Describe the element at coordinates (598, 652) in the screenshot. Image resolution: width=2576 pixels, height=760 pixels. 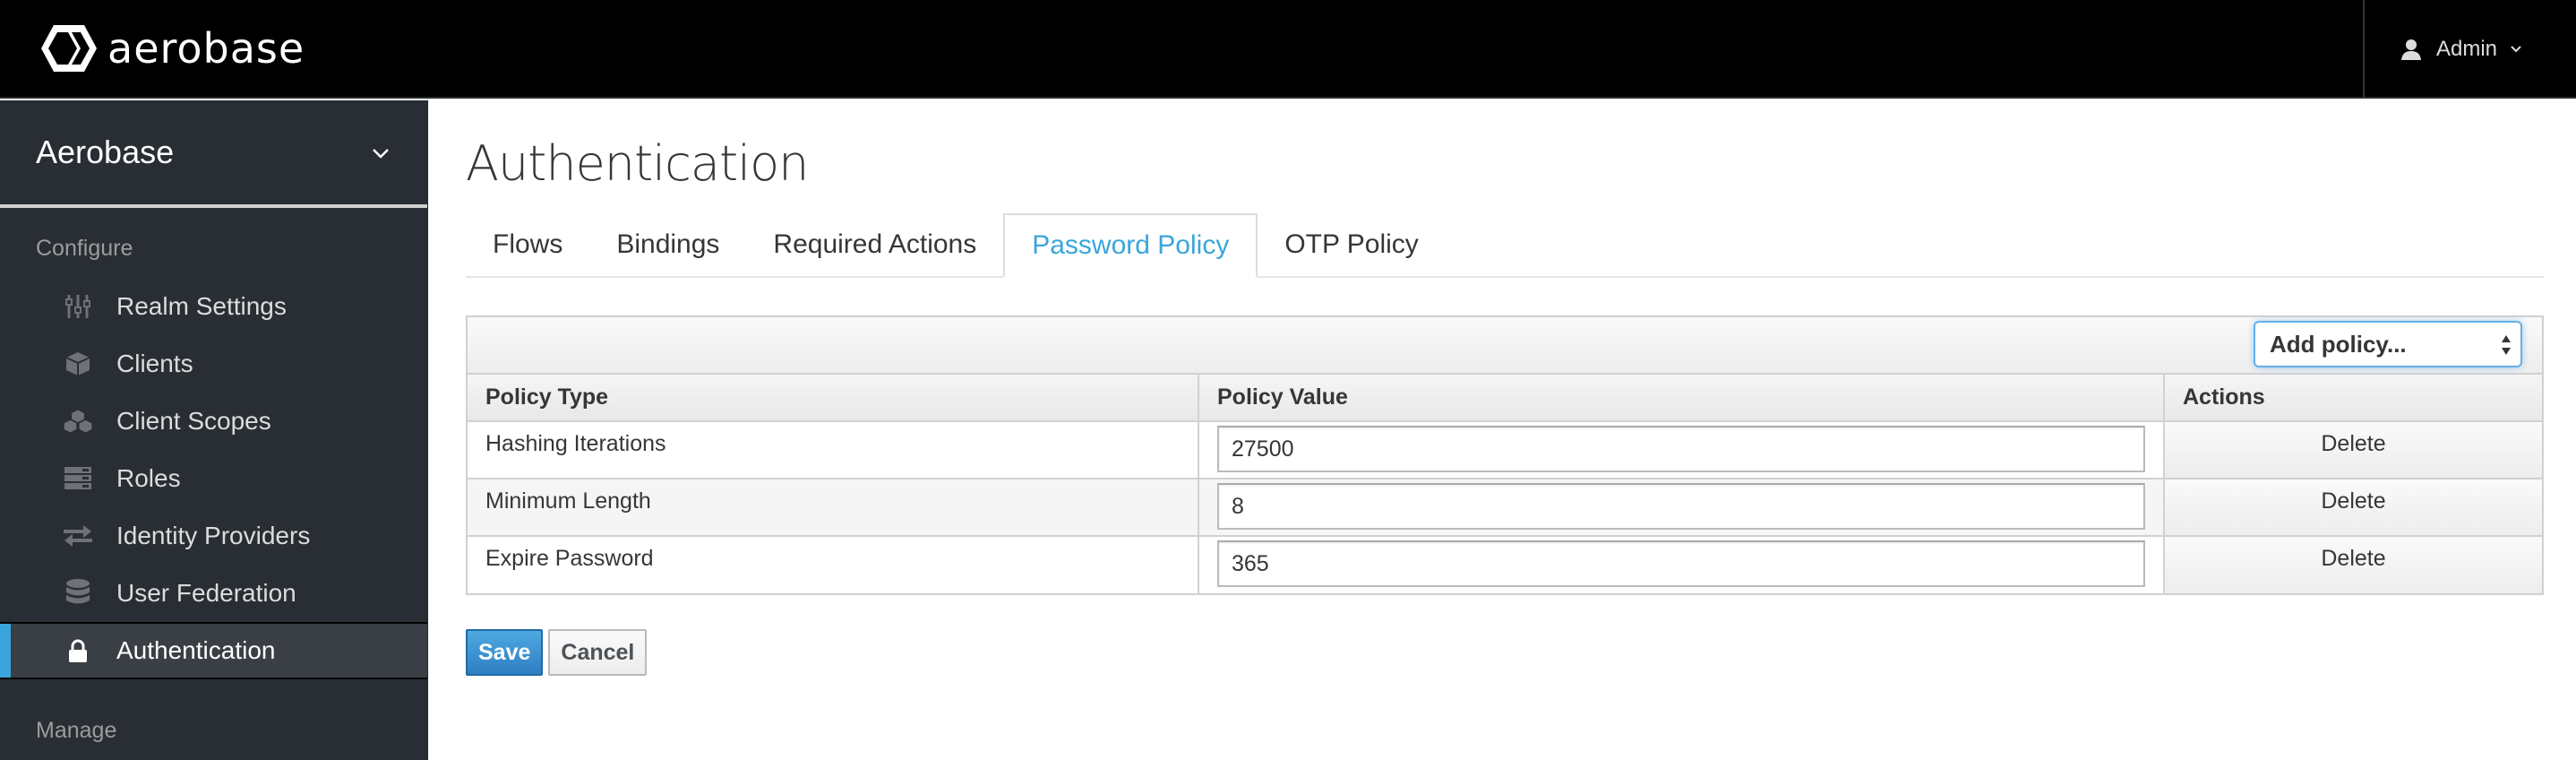
I see `cancel-button: Cancel` at that location.